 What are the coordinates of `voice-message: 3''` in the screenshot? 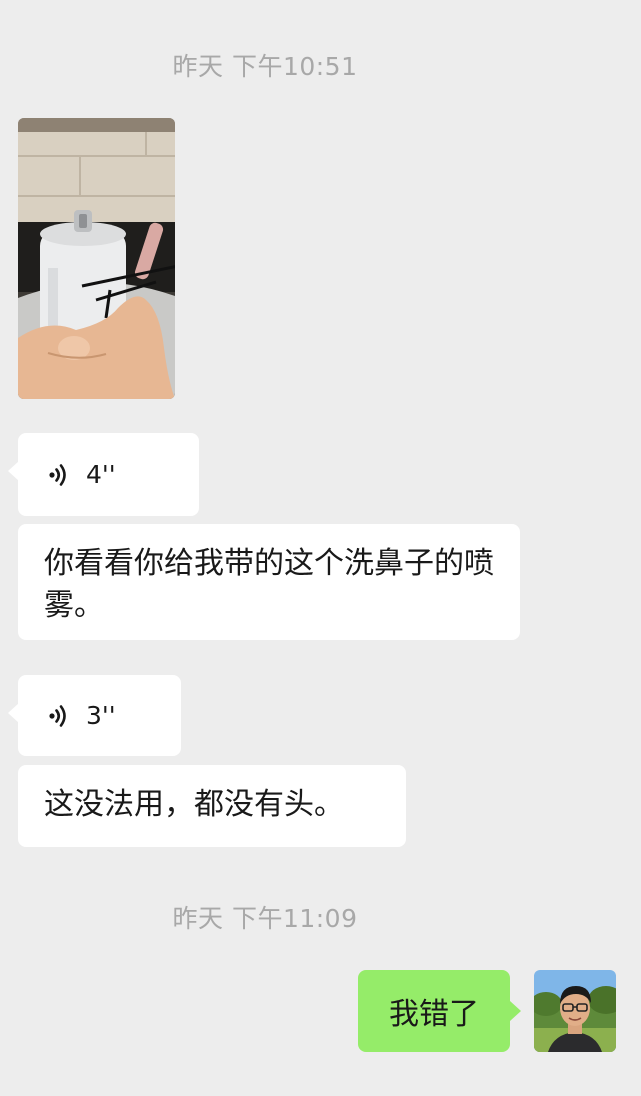 It's located at (94, 715).